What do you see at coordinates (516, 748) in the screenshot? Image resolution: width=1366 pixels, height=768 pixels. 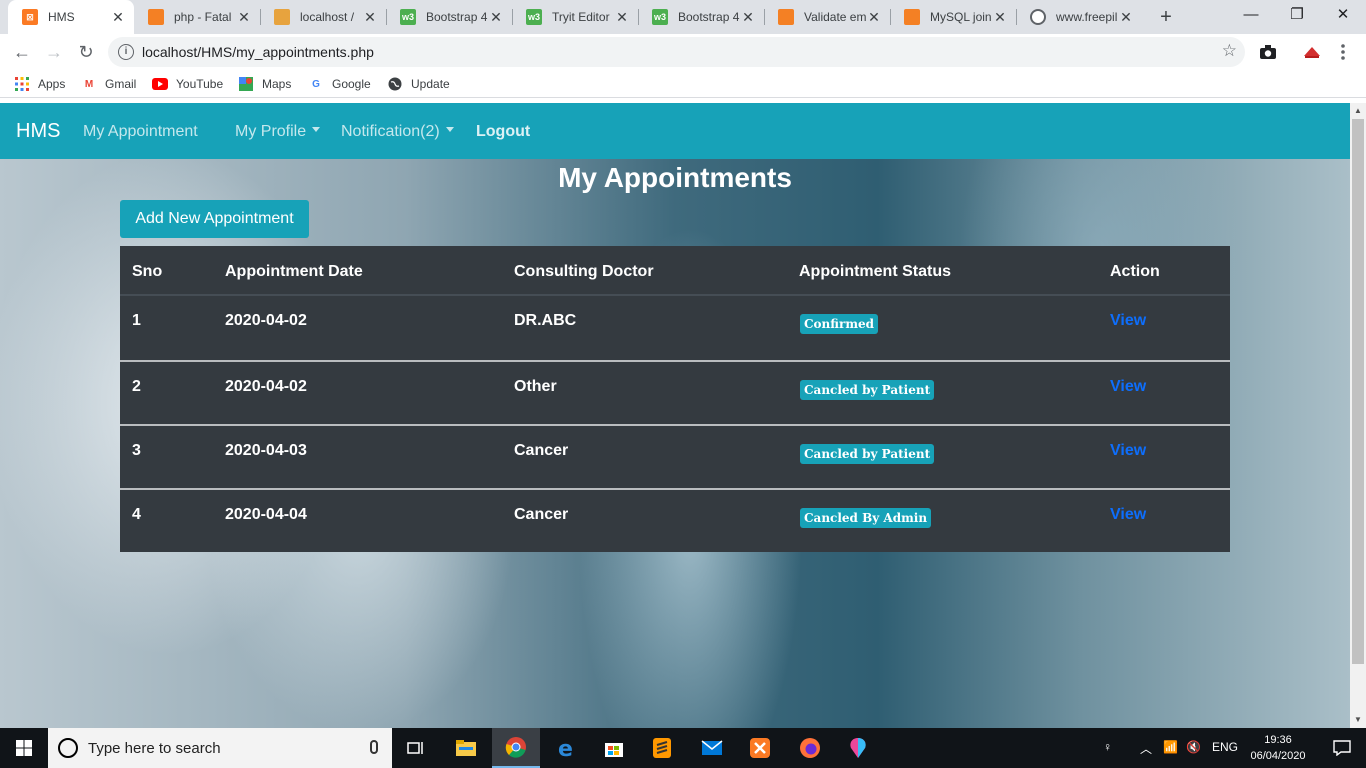 I see `chrome-icon` at bounding box center [516, 748].